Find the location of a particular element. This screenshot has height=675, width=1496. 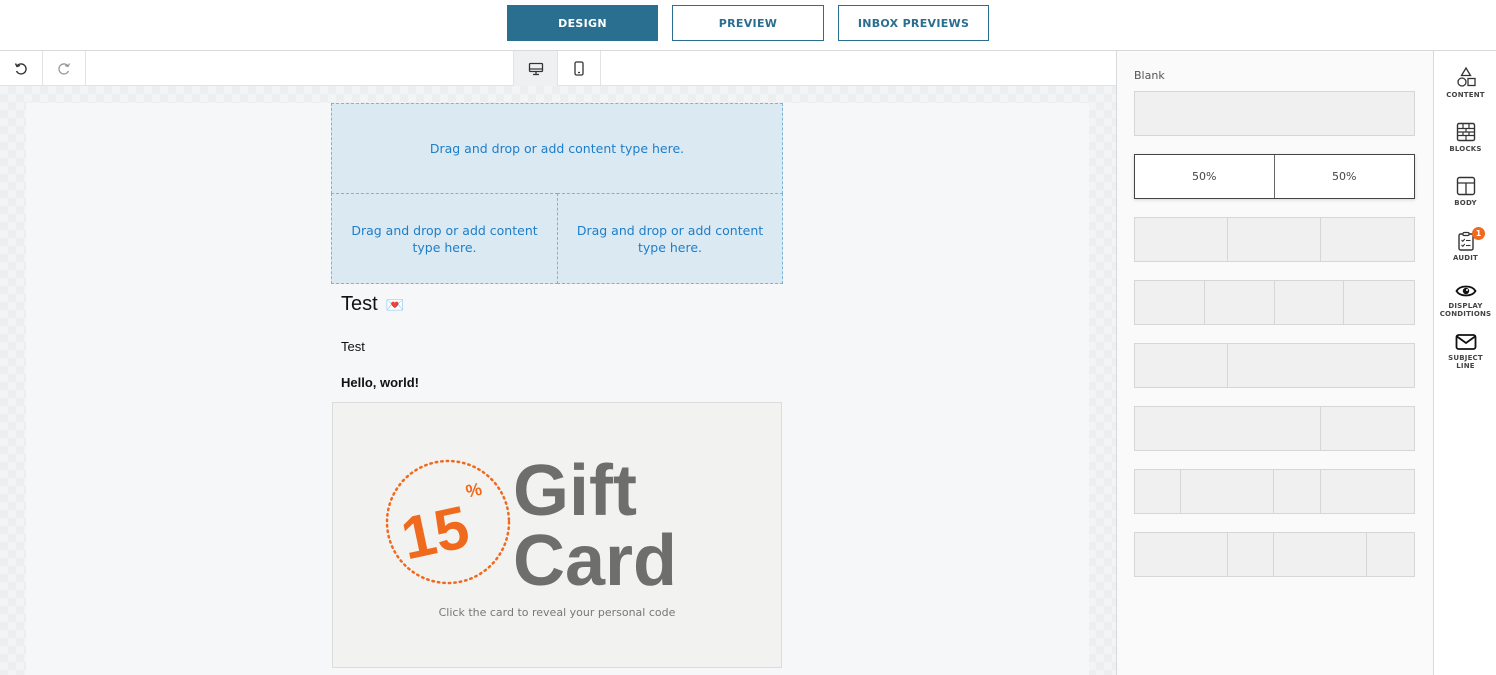

sidebar-item-body: BODY is located at coordinates (1465, 191).